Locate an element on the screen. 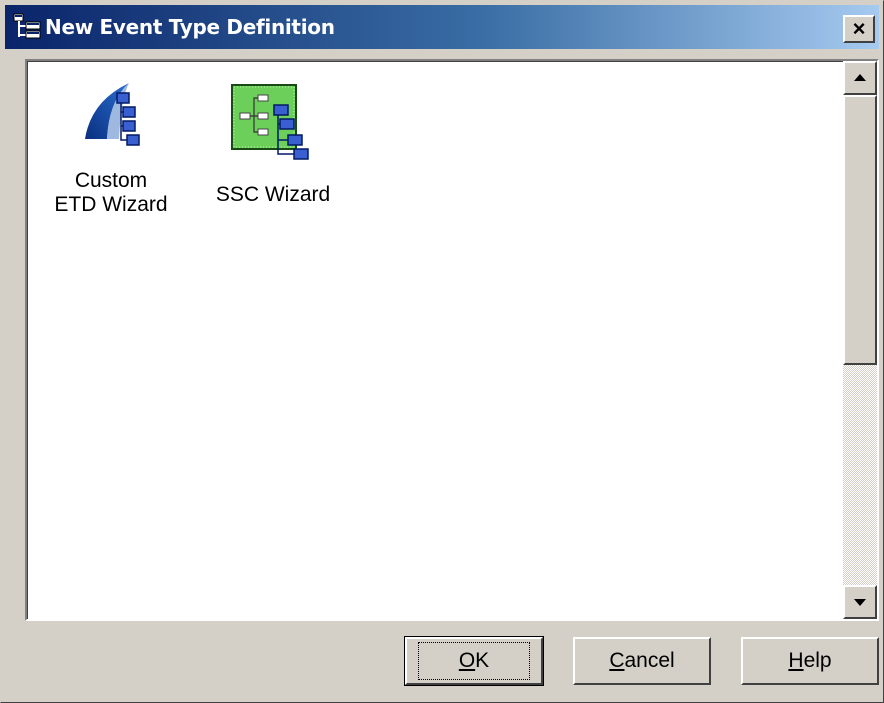 The image size is (884, 703). ok-button: OK is located at coordinates (474, 661).